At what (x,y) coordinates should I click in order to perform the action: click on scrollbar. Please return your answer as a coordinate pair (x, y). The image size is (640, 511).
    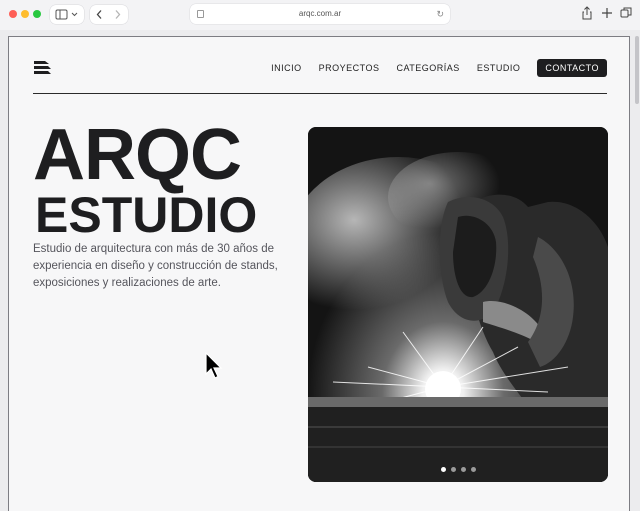
    Looking at the image, I should click on (637, 70).